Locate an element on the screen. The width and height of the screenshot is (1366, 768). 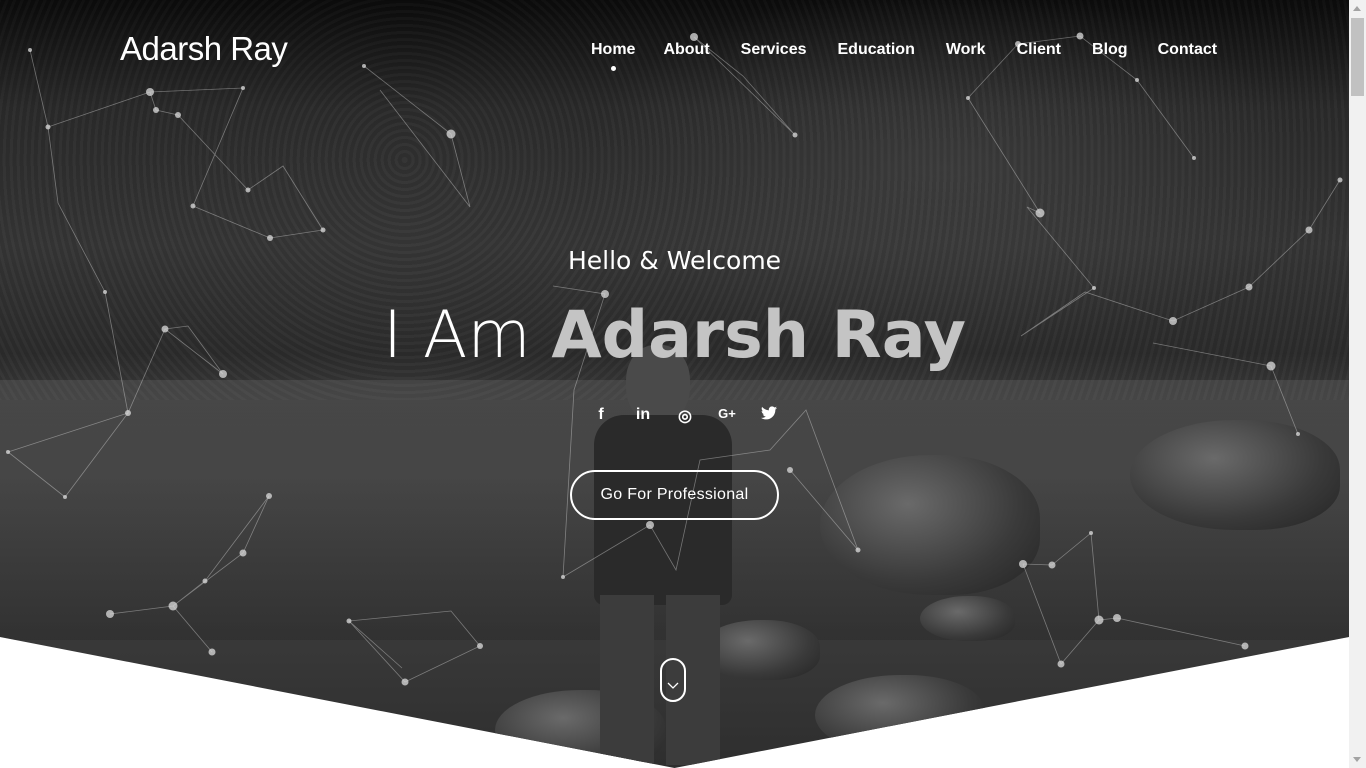
nav-item-services: Services is located at coordinates (774, 50).